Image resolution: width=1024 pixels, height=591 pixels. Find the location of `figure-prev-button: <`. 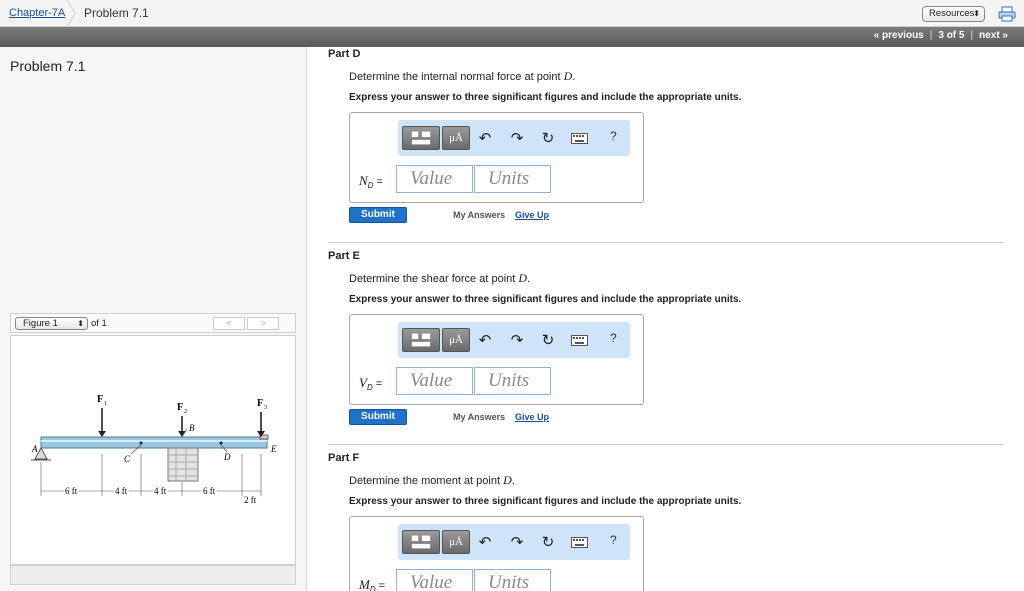

figure-prev-button: < is located at coordinates (229, 323).